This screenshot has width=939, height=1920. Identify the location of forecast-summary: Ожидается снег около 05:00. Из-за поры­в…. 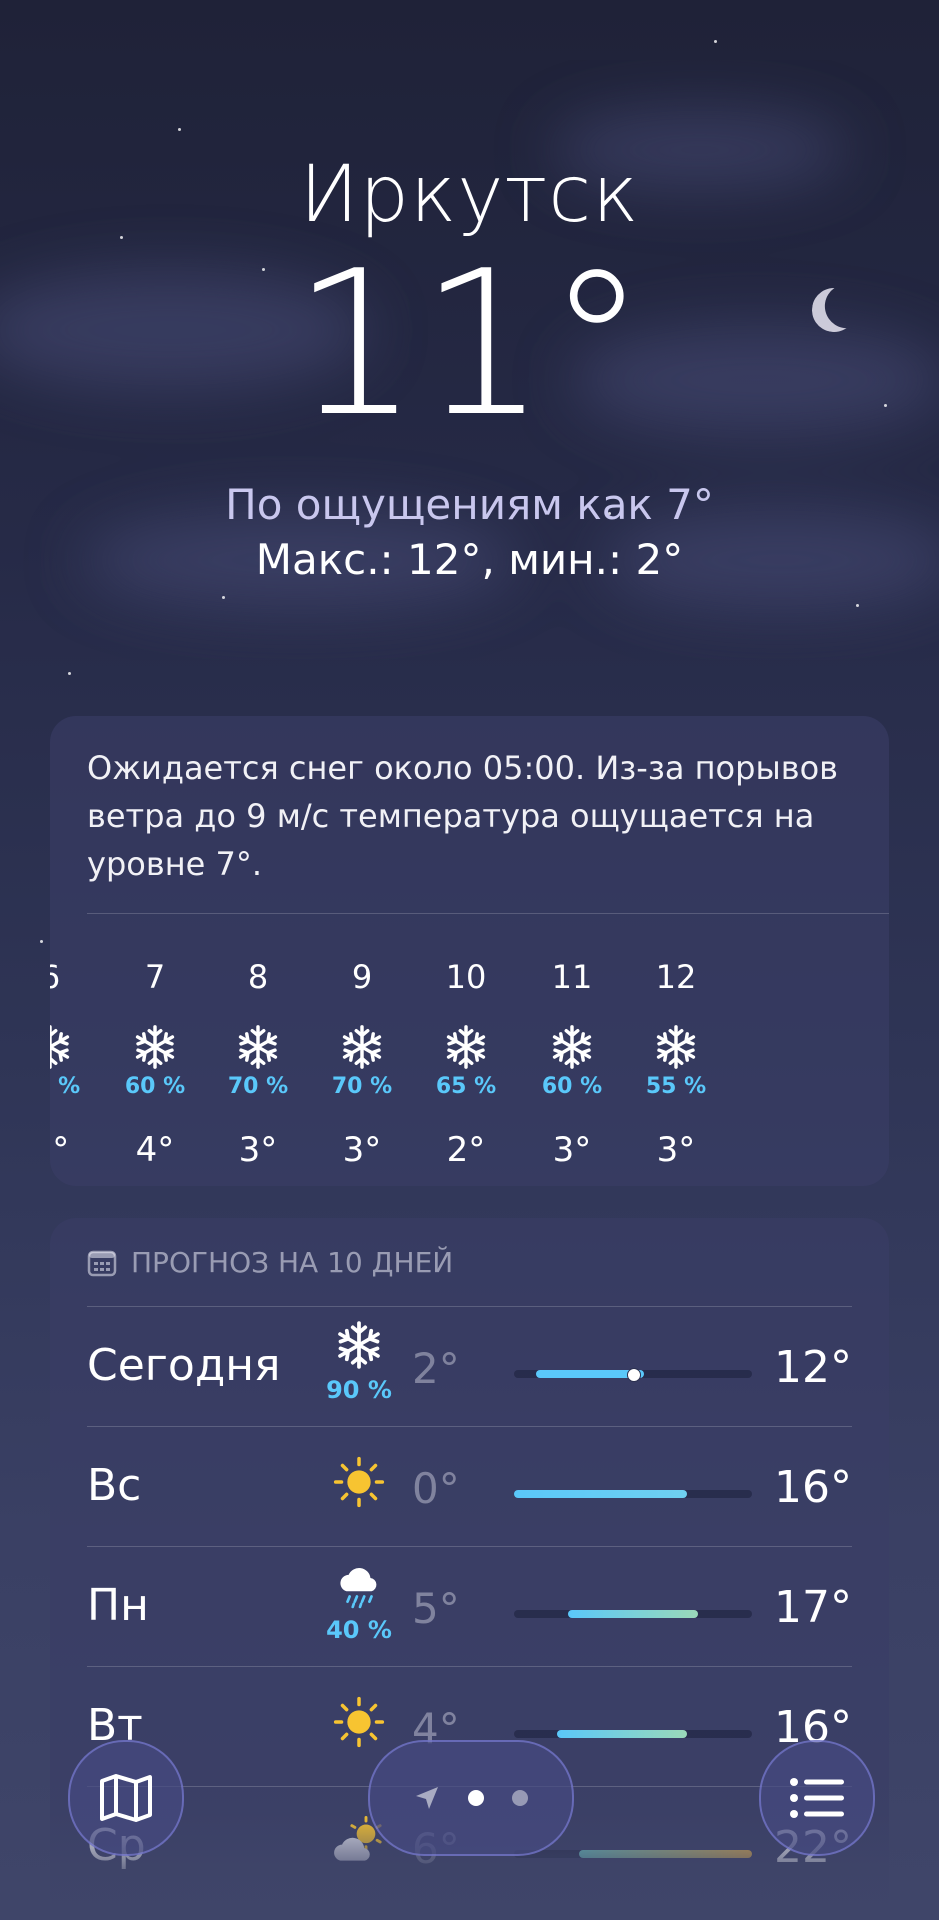
(462, 816).